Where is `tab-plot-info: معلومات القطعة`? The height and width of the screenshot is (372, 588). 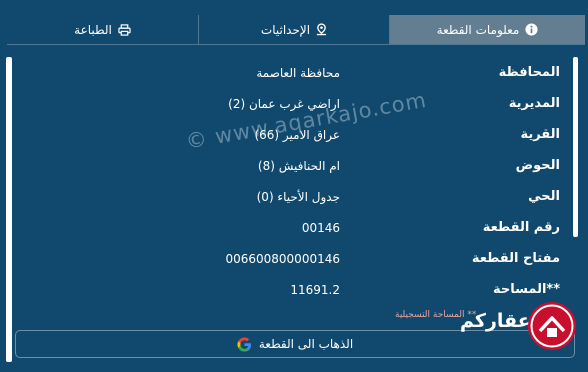 tab-plot-info: معلومات القطعة is located at coordinates (487, 29).